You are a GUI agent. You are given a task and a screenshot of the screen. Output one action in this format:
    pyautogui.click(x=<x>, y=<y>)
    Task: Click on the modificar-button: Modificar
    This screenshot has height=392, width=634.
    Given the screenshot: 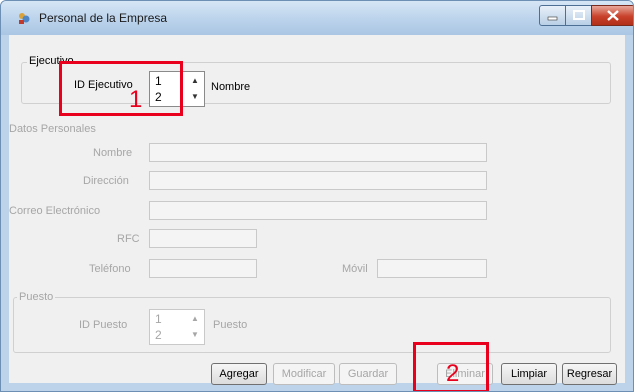 What is the action you would take?
    pyautogui.click(x=304, y=374)
    